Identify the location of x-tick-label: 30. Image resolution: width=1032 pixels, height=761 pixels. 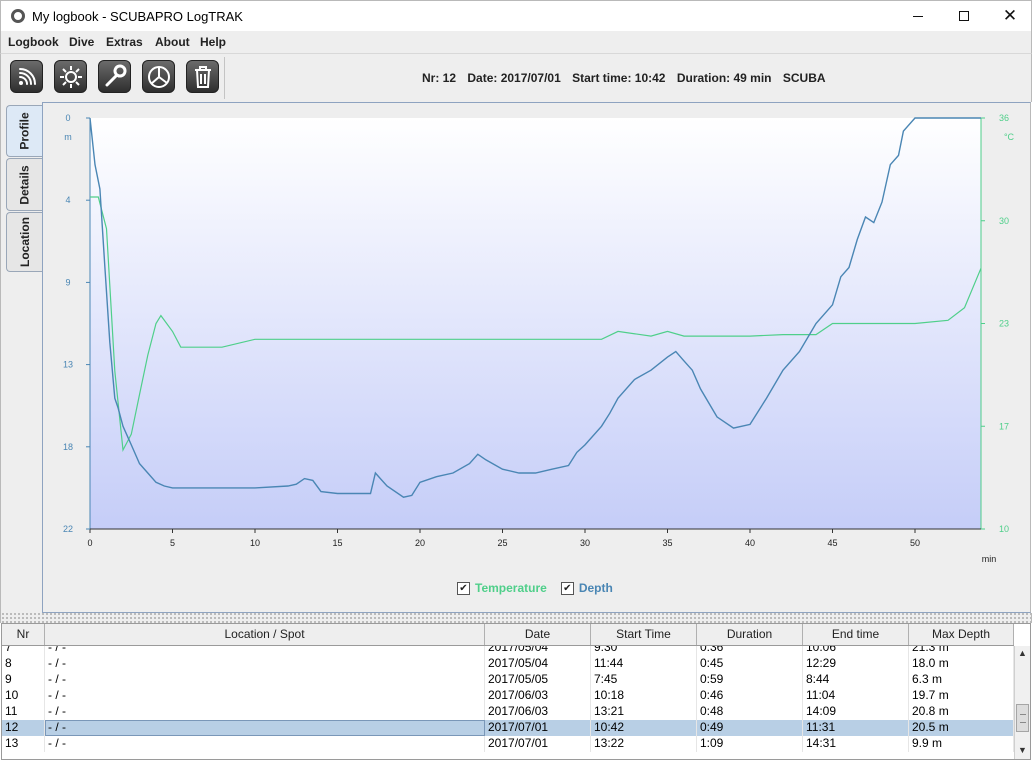
(585, 543).